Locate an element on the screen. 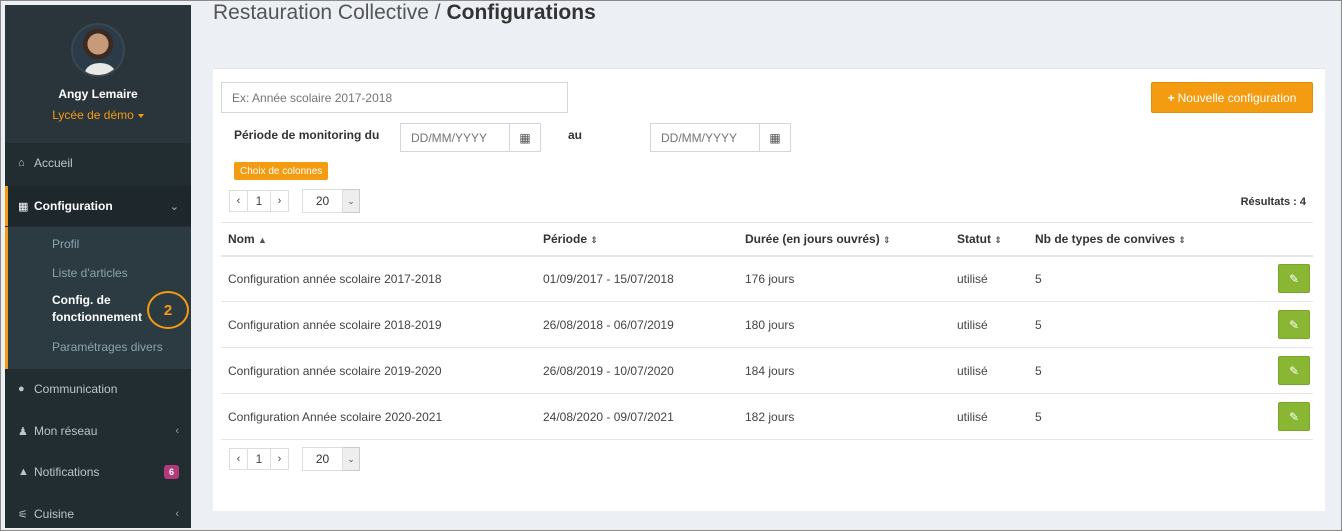  columns-choice-button: Choix de colonnes is located at coordinates (281, 171).